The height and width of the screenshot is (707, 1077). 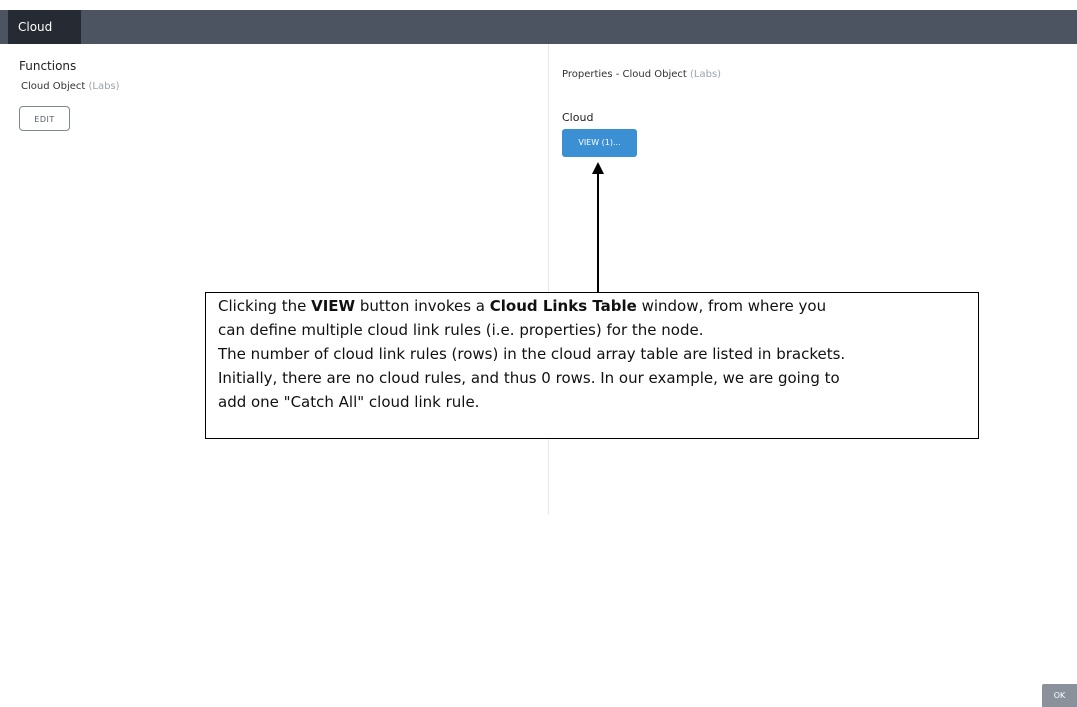 What do you see at coordinates (624, 74) in the screenshot?
I see `properties-title-text: Properties - Cloud Object` at bounding box center [624, 74].